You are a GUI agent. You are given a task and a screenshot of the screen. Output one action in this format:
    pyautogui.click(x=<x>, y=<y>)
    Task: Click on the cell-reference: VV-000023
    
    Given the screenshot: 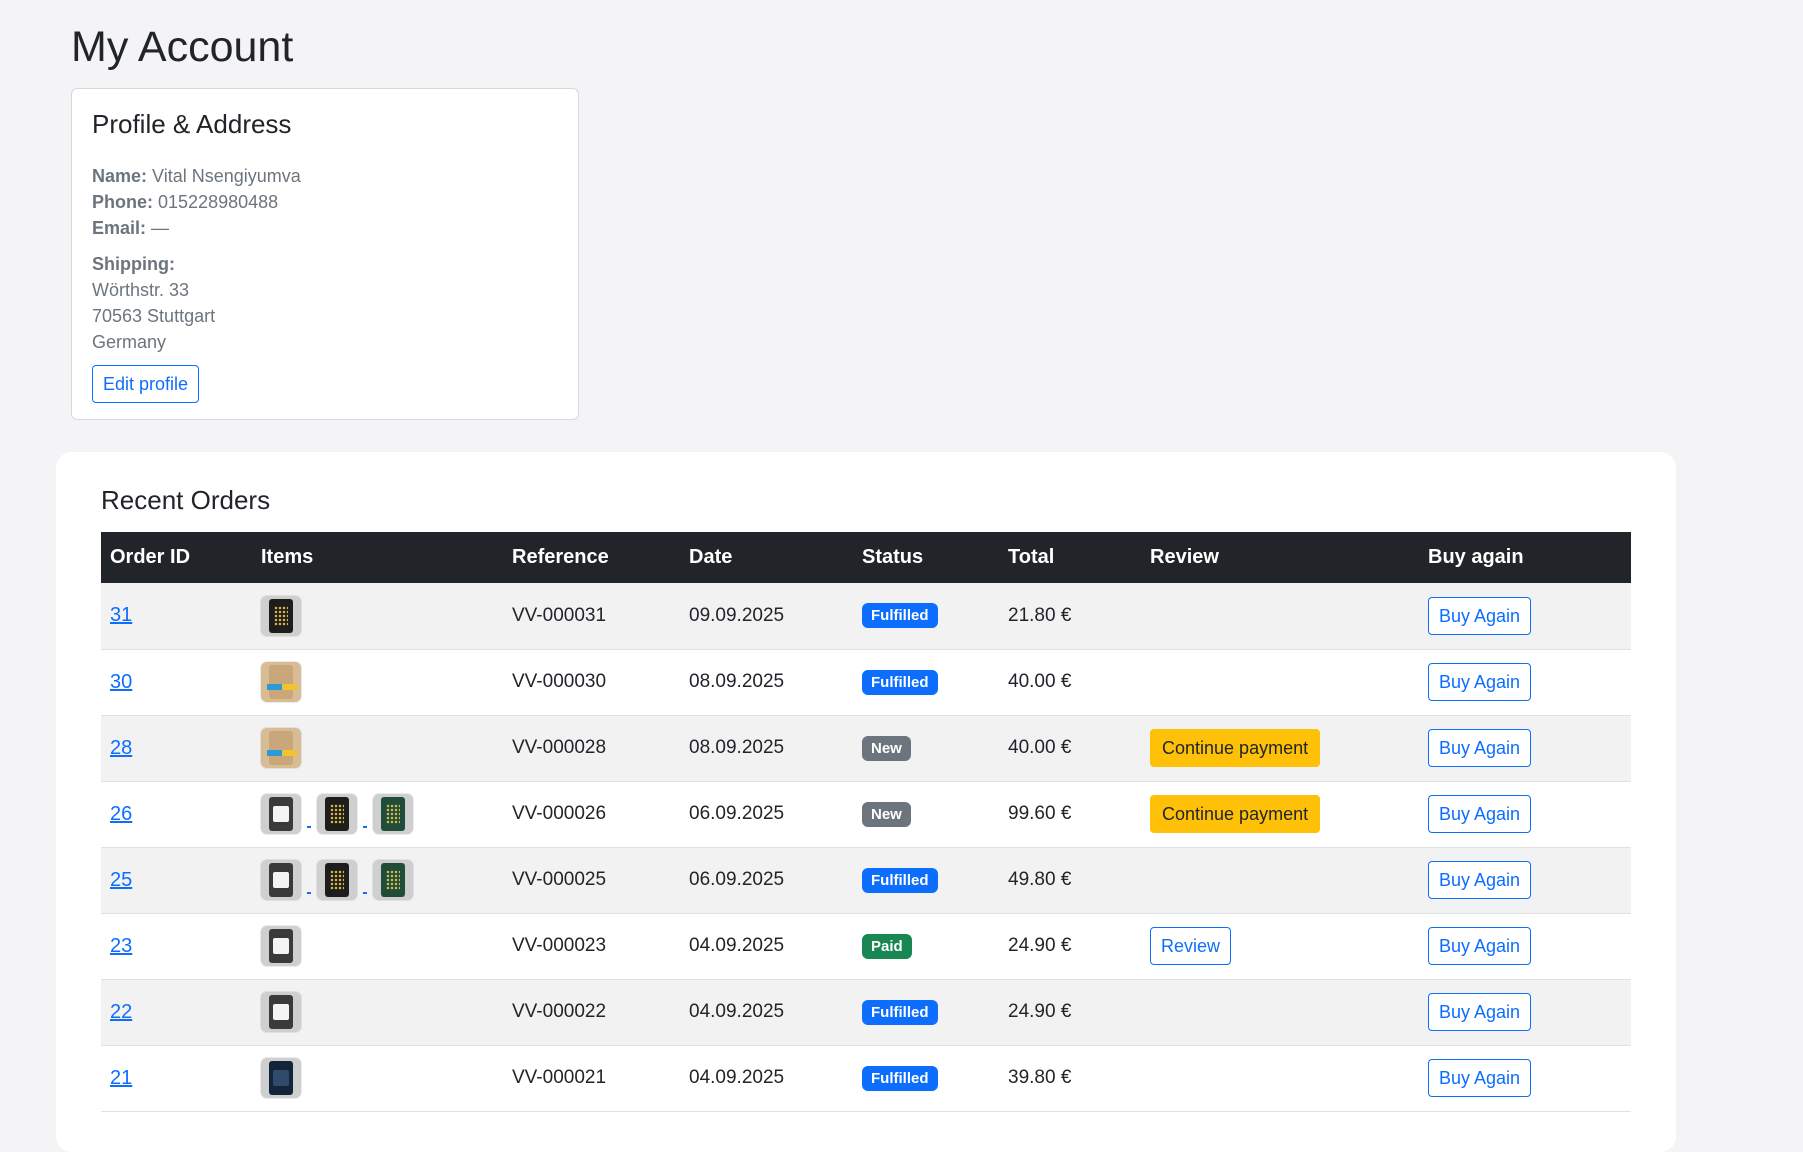 What is the action you would take?
    pyautogui.click(x=591, y=946)
    